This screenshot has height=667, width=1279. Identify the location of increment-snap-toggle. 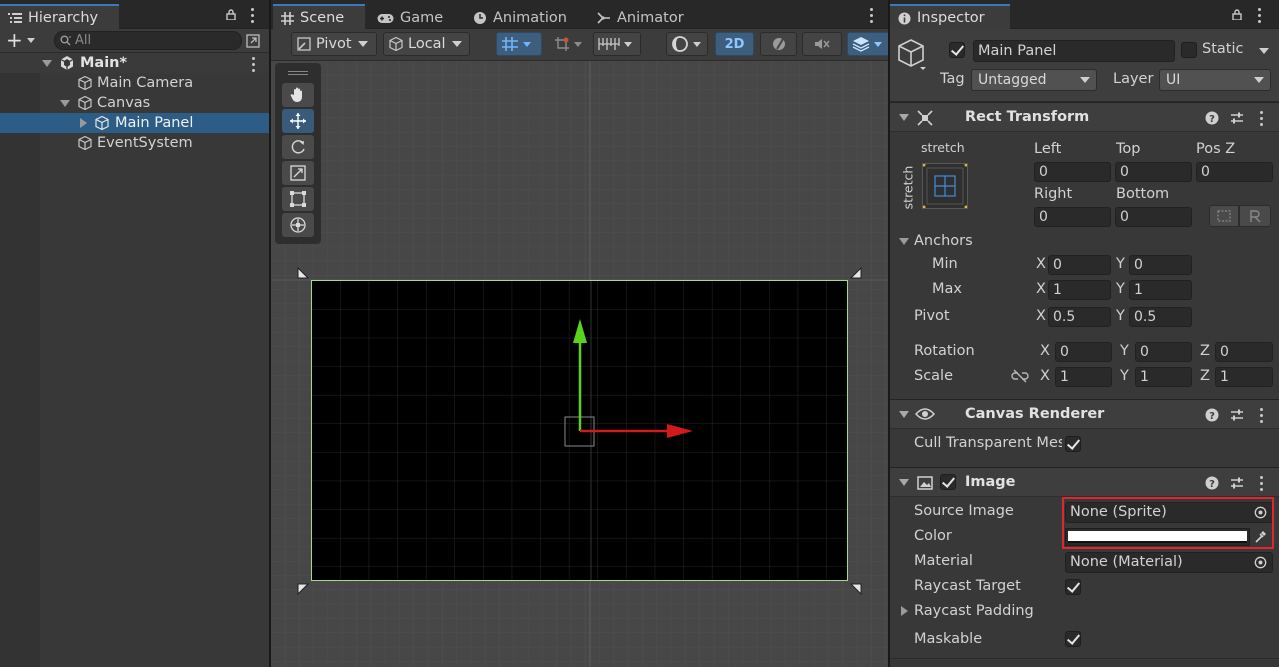
(569, 44).